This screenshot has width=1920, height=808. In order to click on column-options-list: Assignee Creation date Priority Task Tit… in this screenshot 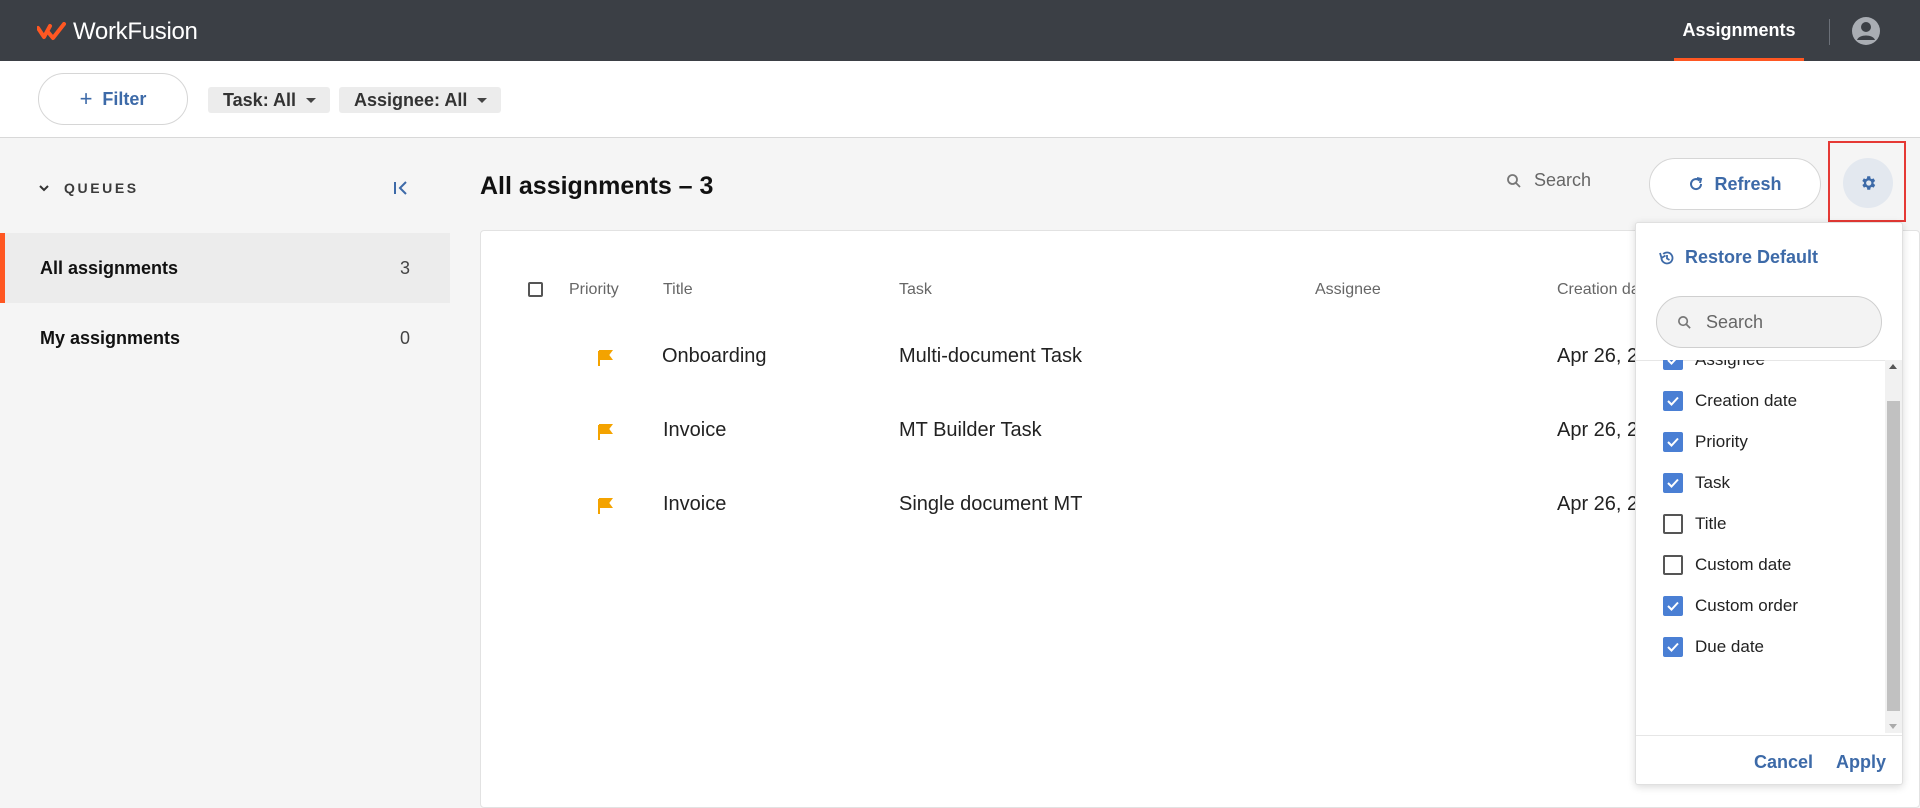, I will do `click(1769, 546)`.